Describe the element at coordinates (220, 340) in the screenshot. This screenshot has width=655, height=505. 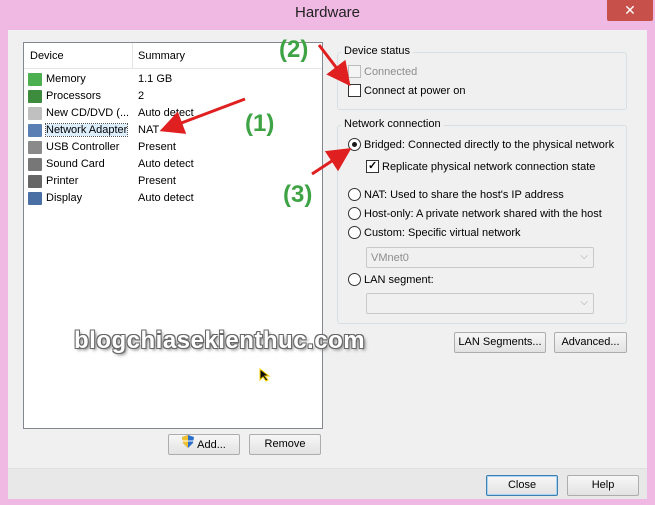
I see `watermark: blogchiasekienthuc.com` at that location.